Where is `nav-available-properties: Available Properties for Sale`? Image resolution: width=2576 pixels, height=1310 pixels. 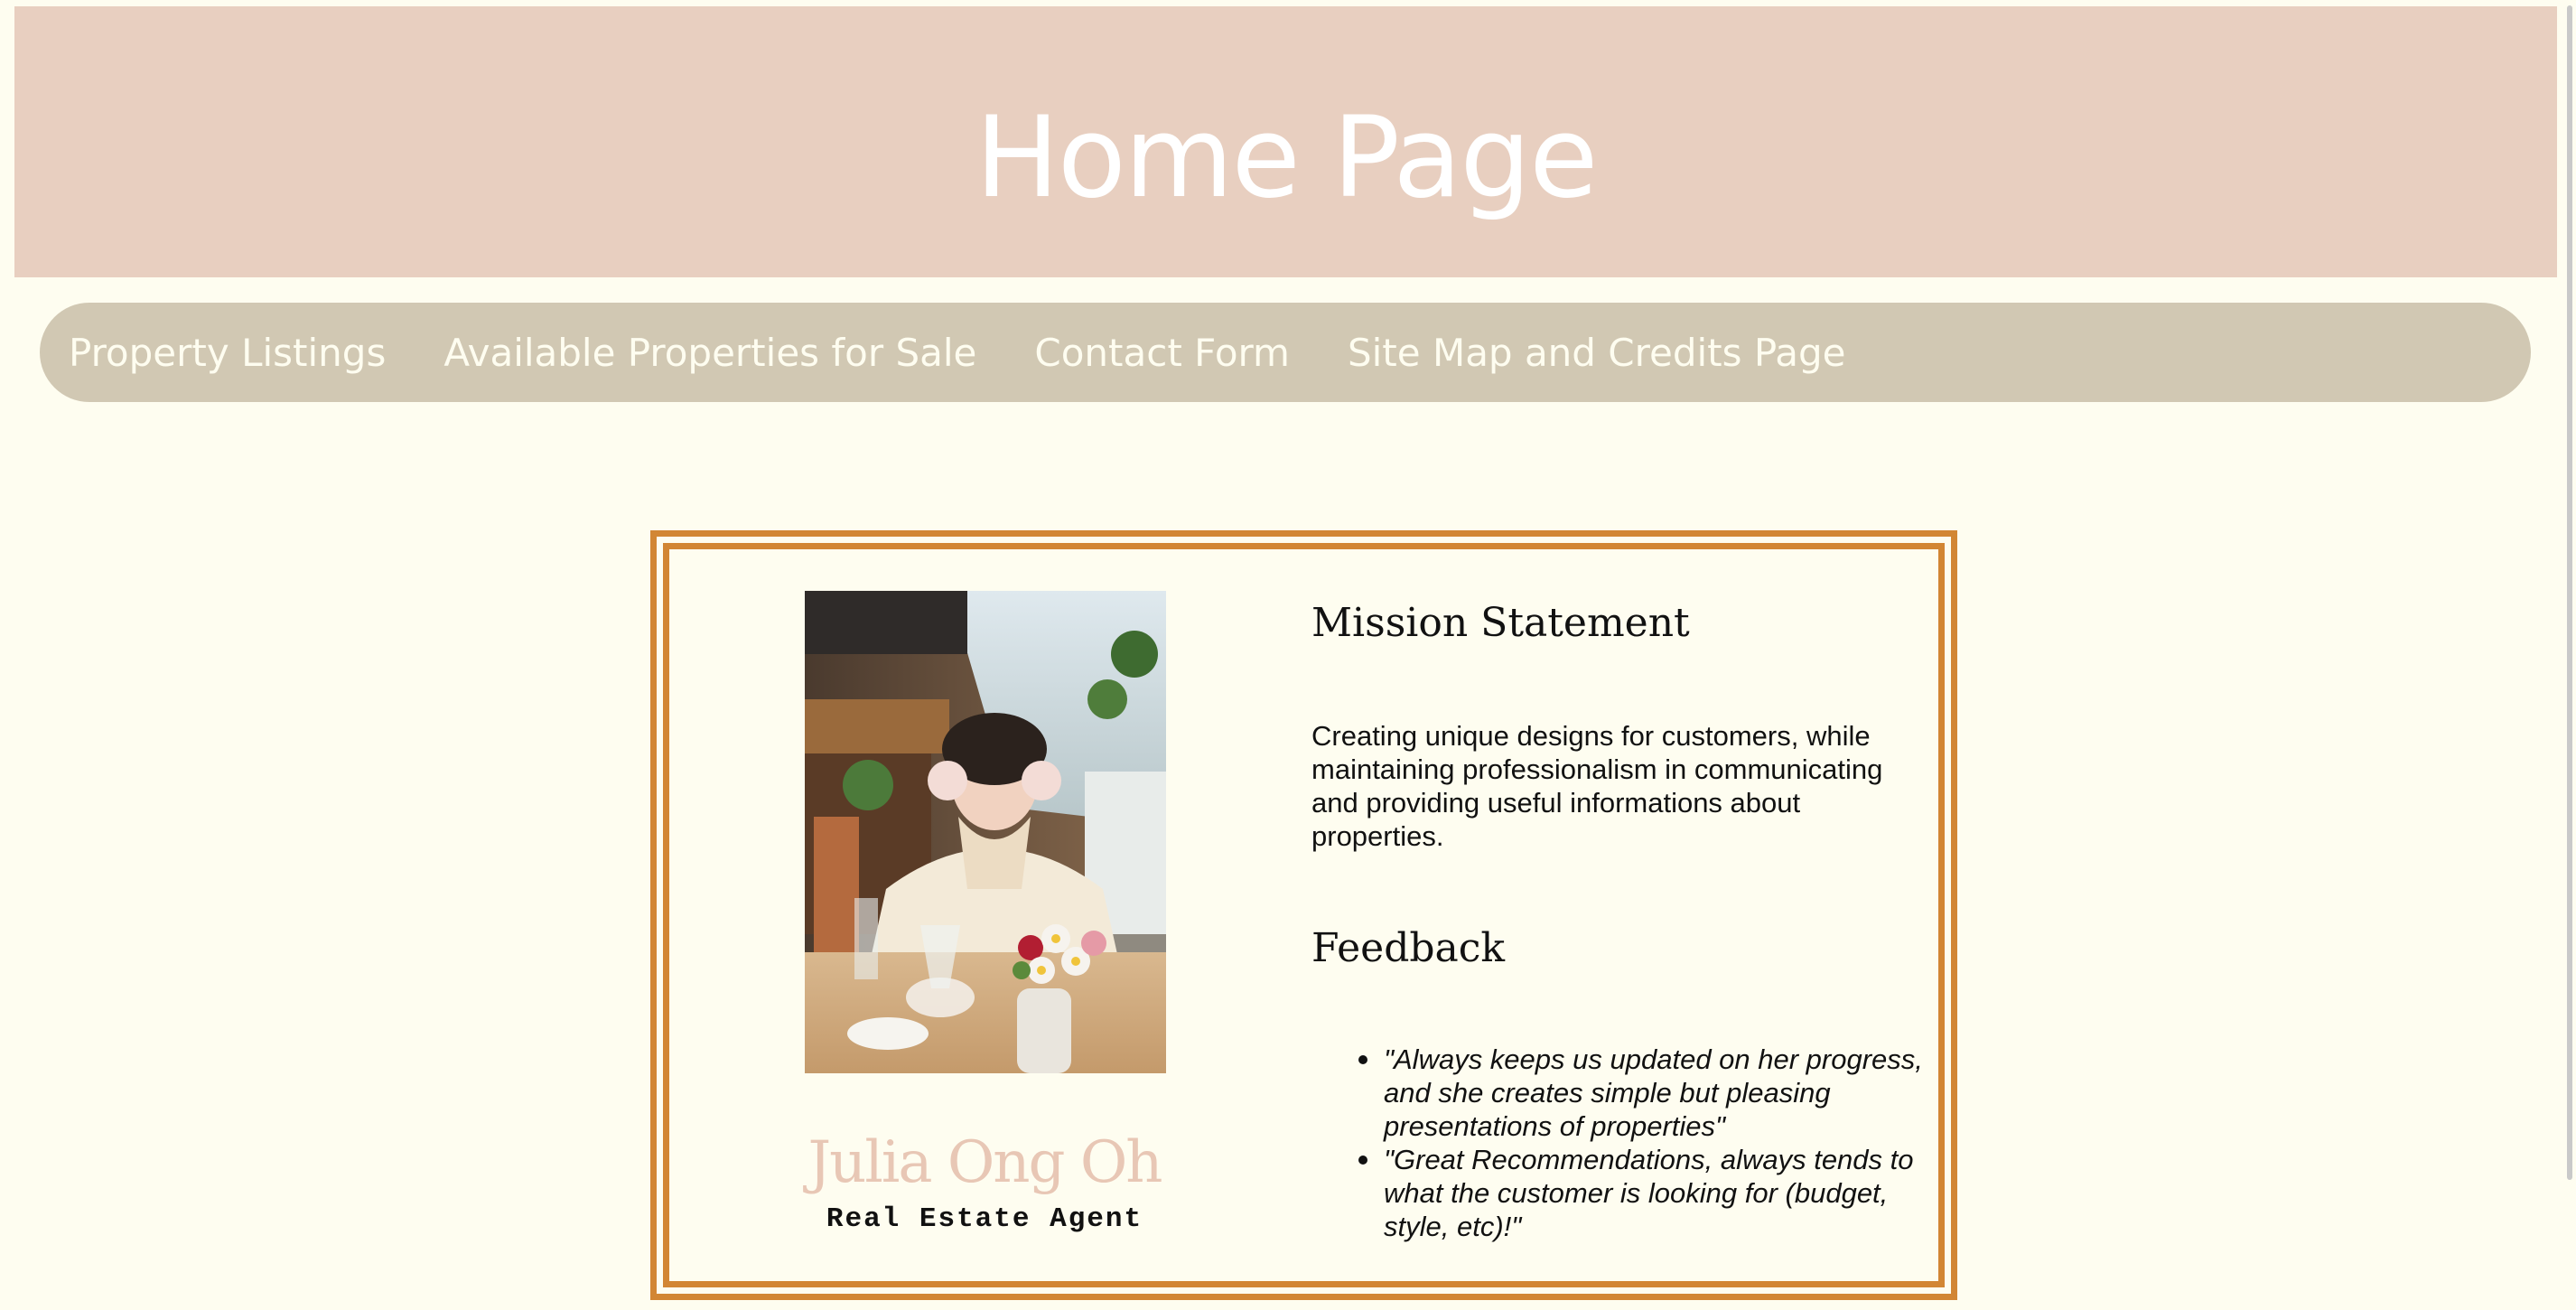
nav-available-properties: Available Properties for Sale is located at coordinates (709, 353).